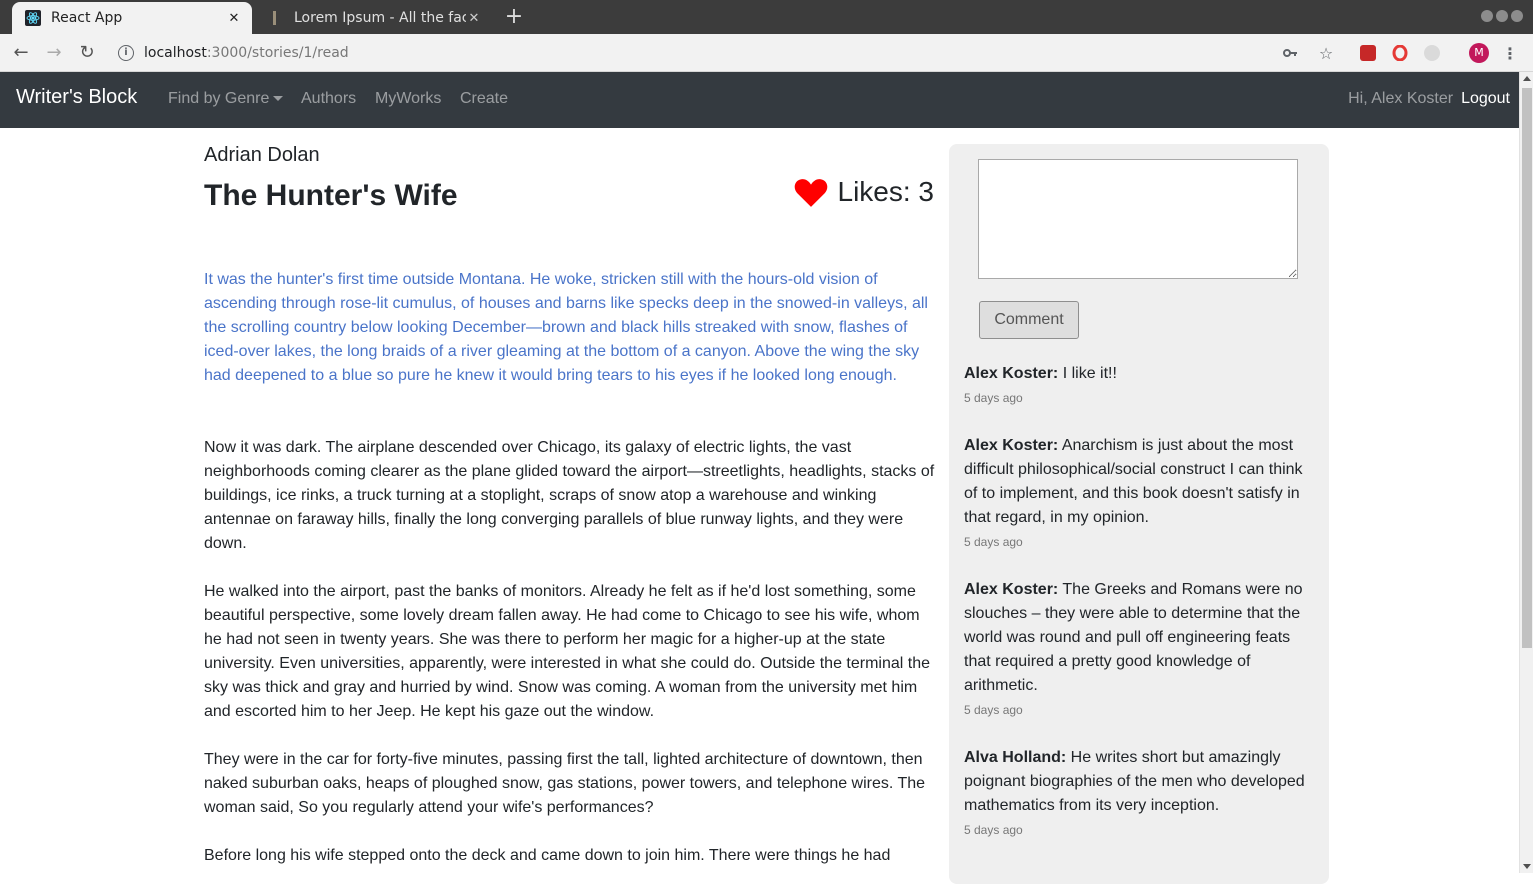  I want to click on tab-lorem-ipsum: Lorem Ipsum - All the facts ✕, so click(374, 18).